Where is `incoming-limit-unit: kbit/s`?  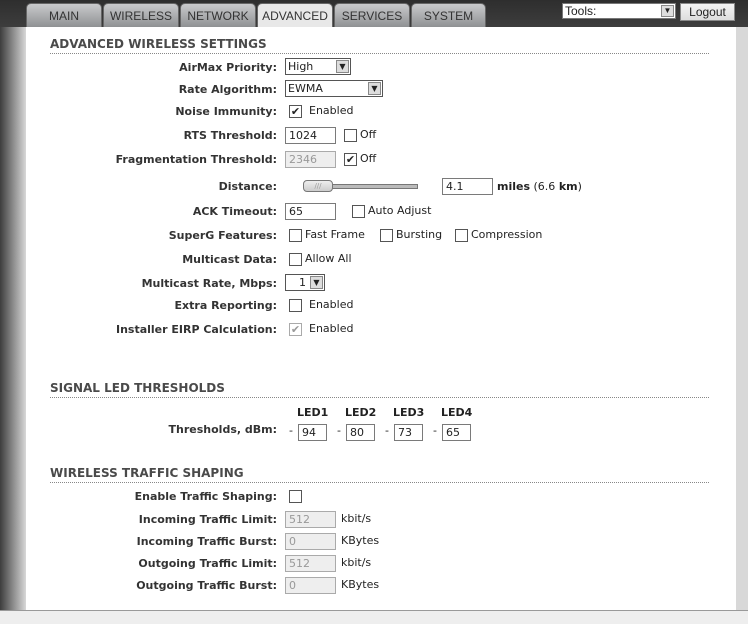
incoming-limit-unit: kbit/s is located at coordinates (356, 518).